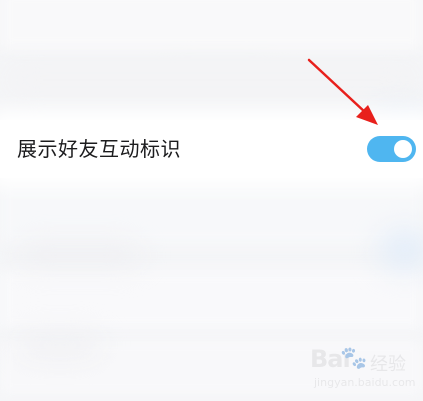  Describe the element at coordinates (342, 91) in the screenshot. I see `red-arrow-icon` at that location.